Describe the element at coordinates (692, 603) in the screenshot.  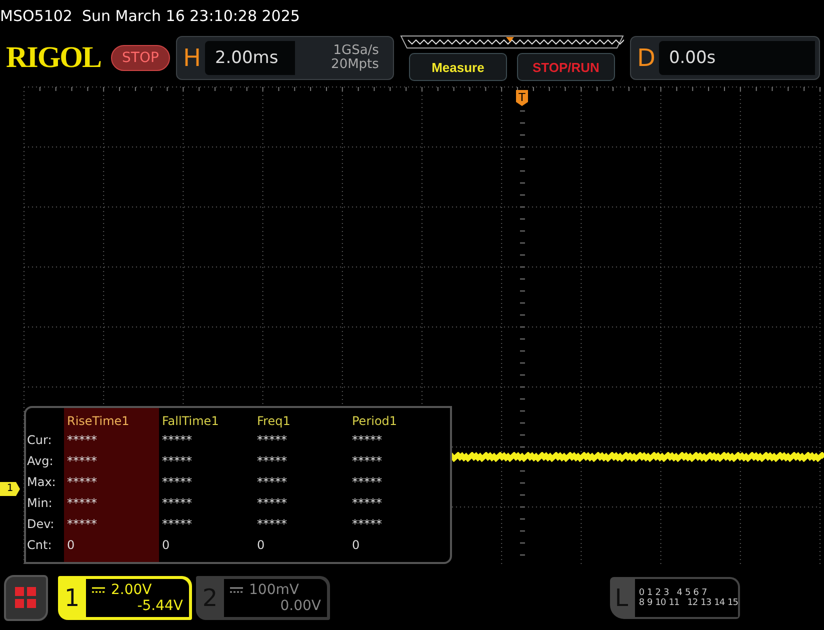
I see `logic-bit-label: 12` at that location.